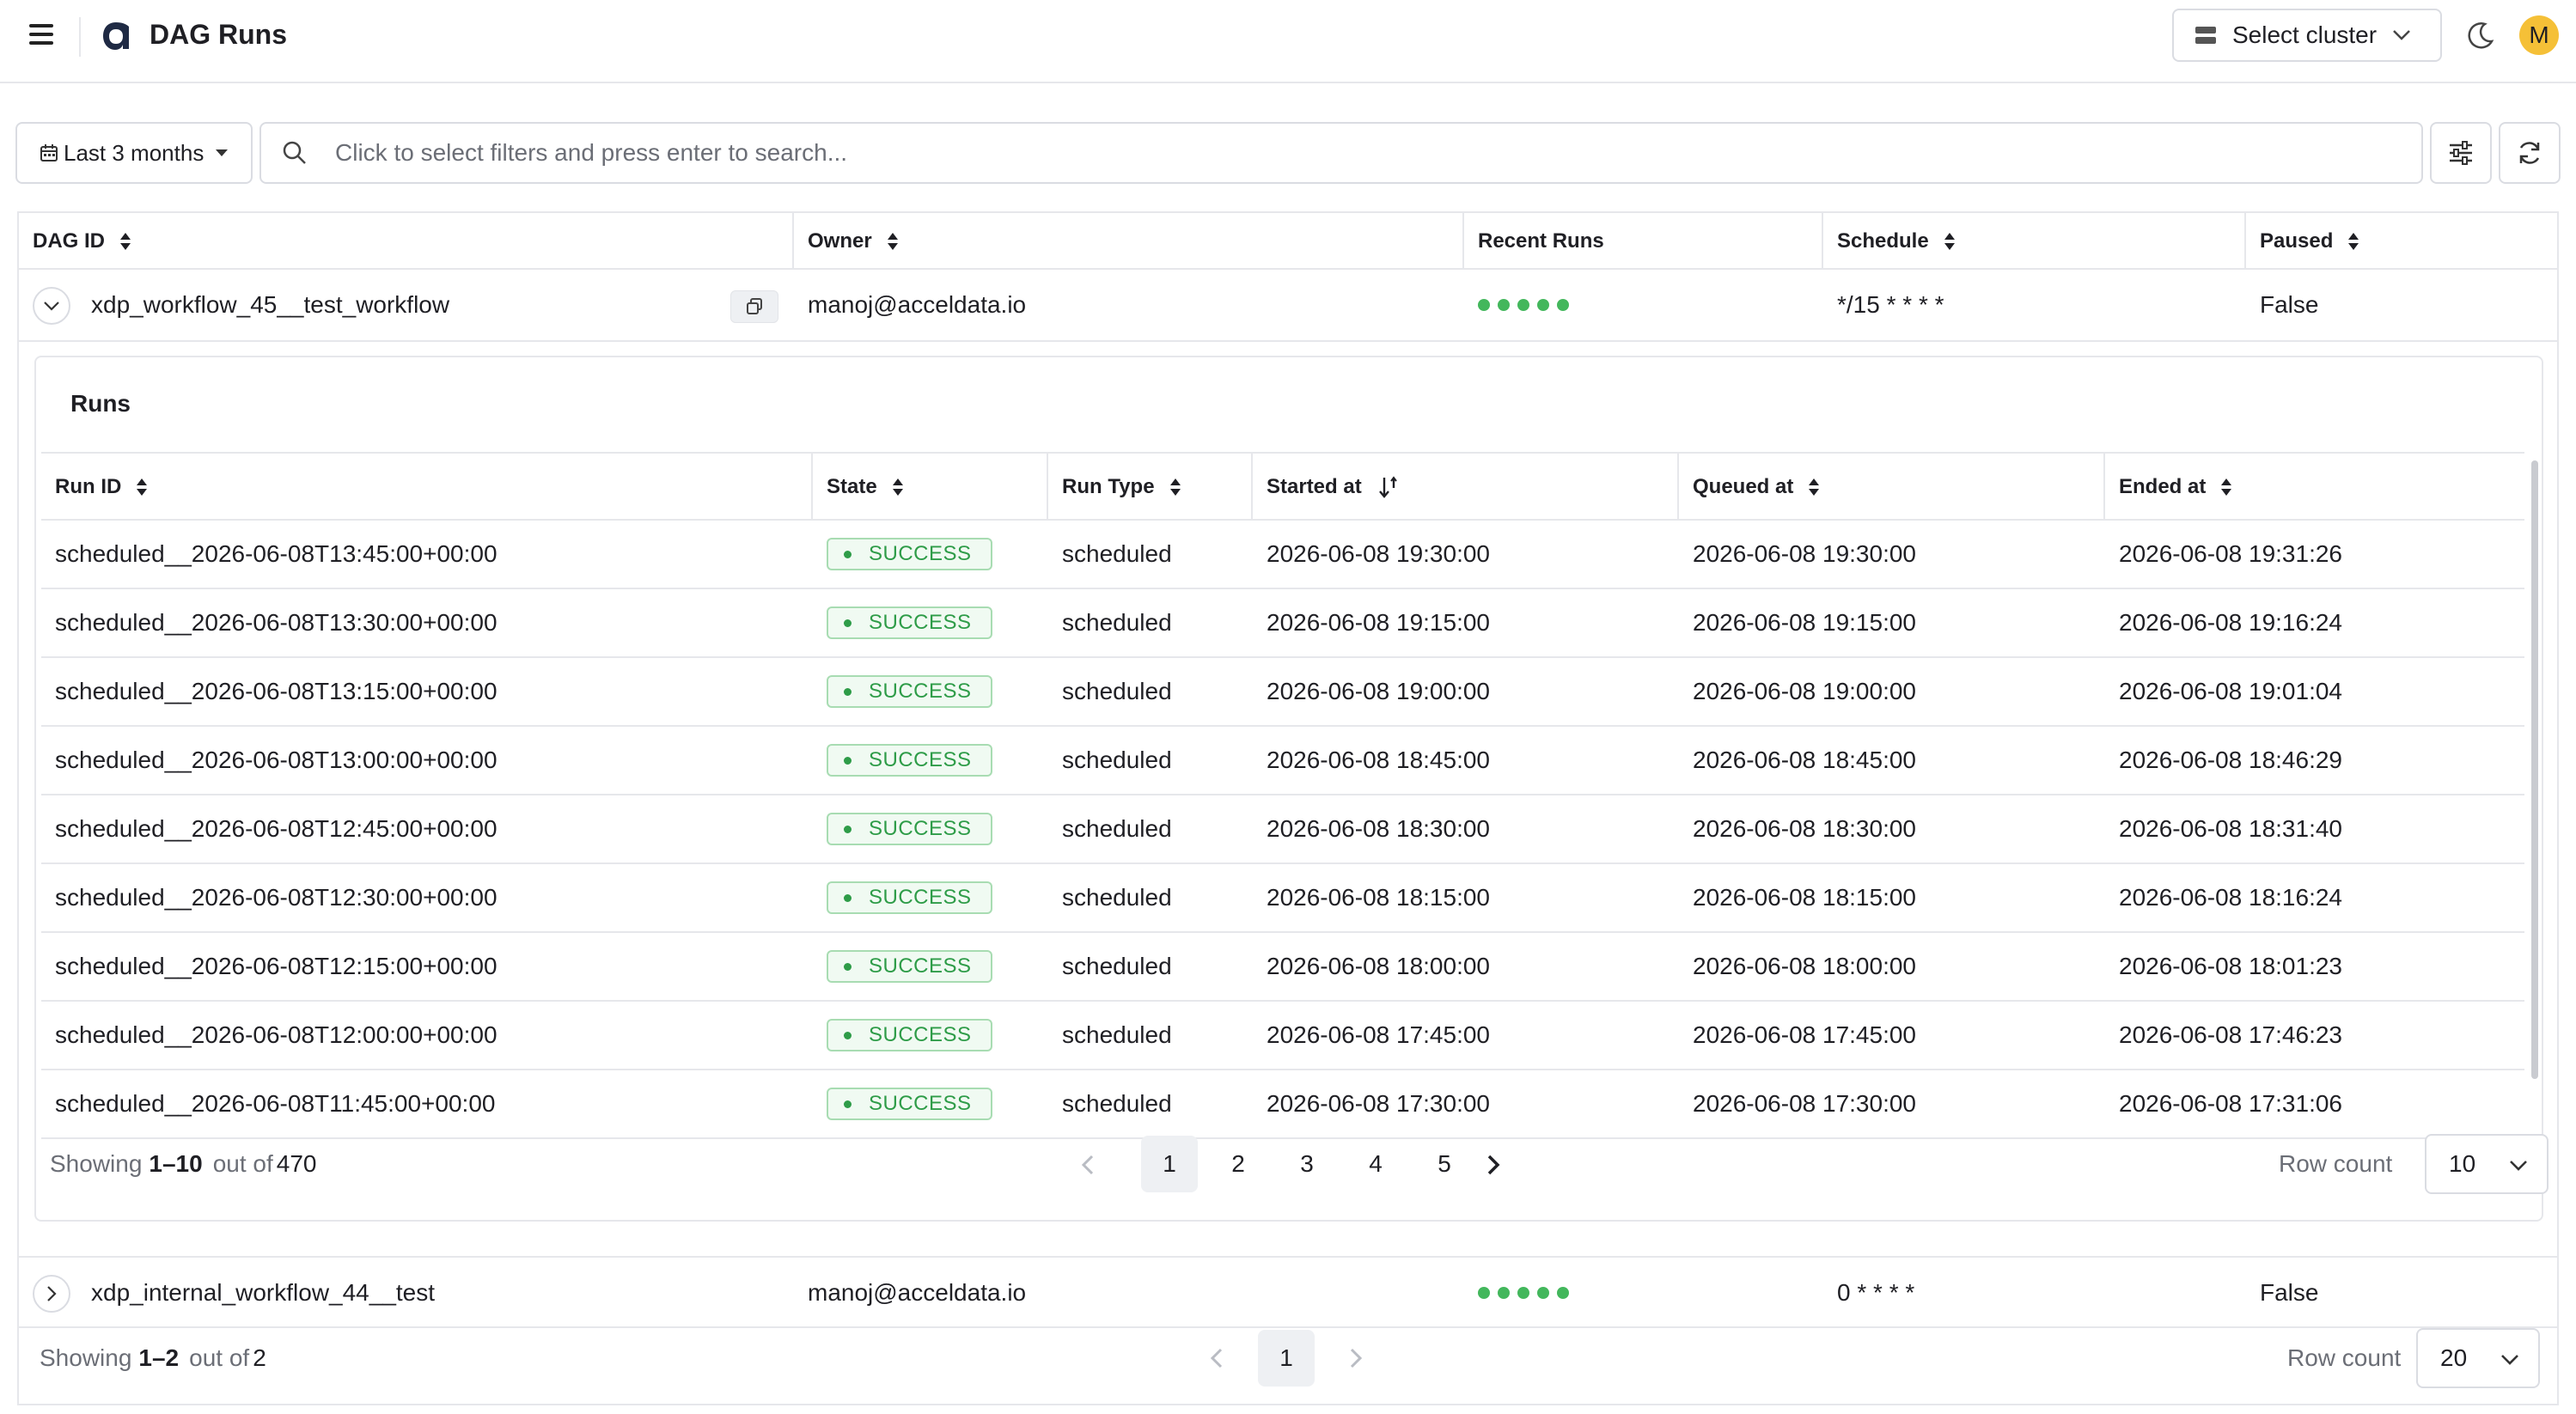 The image size is (2576, 1414). I want to click on refresh-button, so click(2530, 153).